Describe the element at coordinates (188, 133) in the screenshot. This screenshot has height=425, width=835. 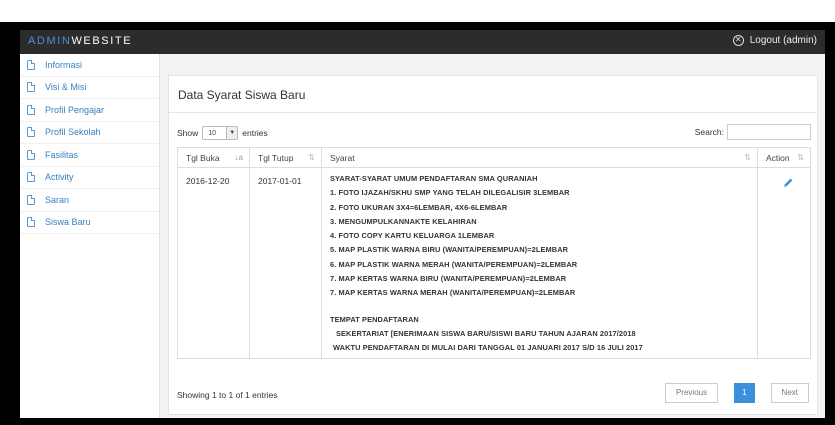
I see `show-label: Show` at that location.